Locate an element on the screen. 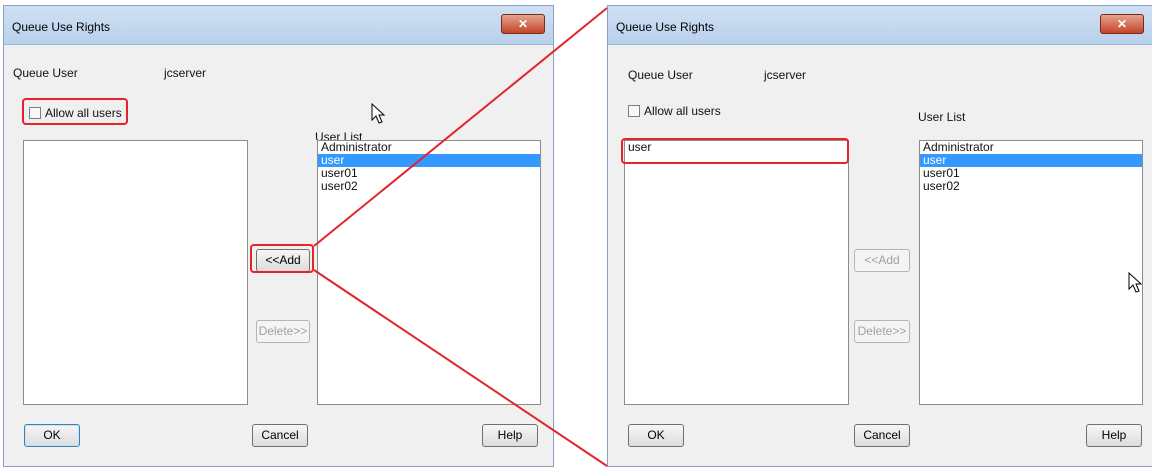 The image size is (1152, 470). selected-users-listbox: user is located at coordinates (736, 272).